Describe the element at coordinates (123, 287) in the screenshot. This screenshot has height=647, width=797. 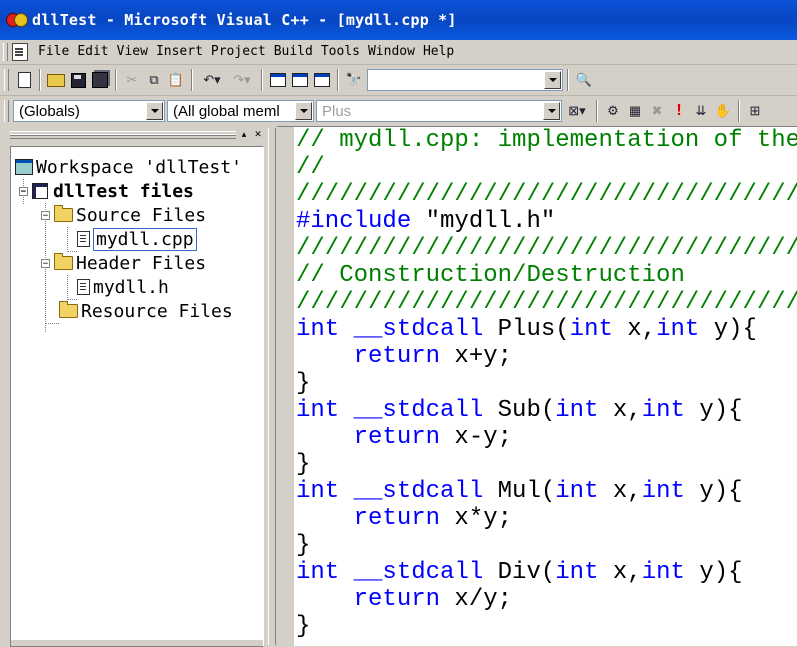
I see `tree-file-mydll-h: mydll.h` at that location.